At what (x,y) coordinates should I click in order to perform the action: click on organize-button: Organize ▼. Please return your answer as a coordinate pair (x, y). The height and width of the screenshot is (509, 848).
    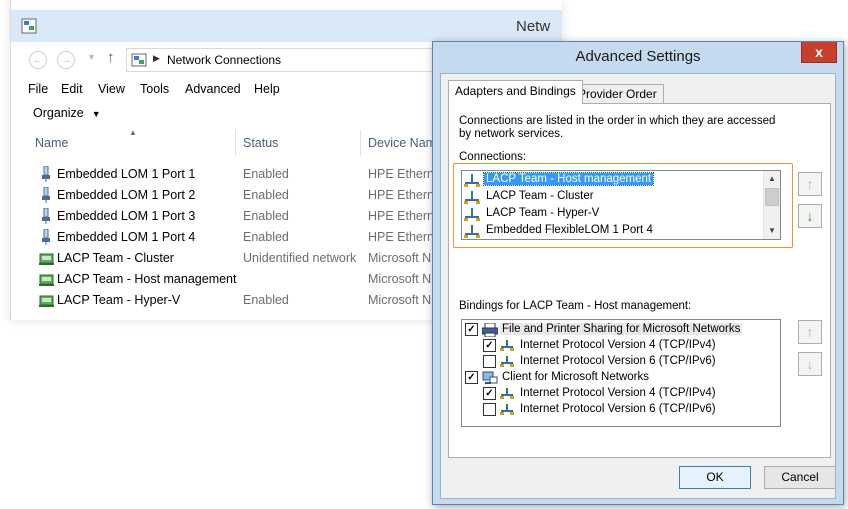
    Looking at the image, I should click on (67, 113).